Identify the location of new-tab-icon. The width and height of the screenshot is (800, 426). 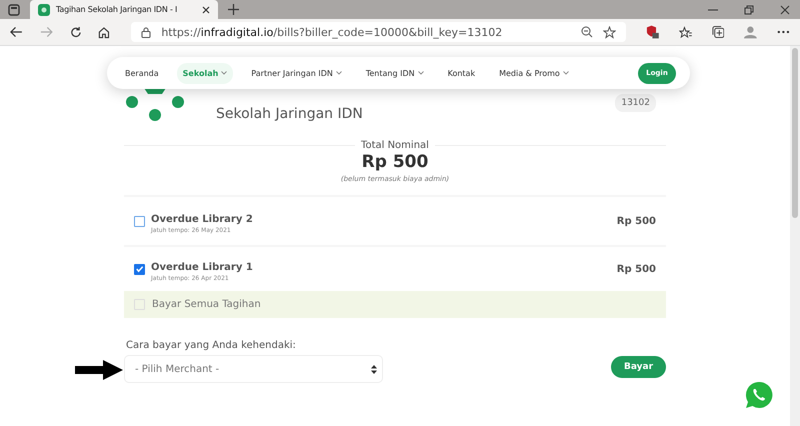
(233, 9).